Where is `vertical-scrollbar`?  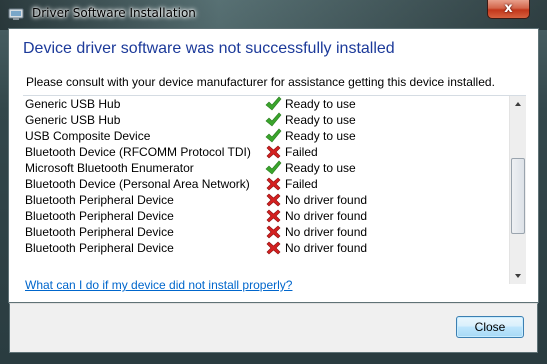
vertical-scrollbar is located at coordinates (517, 190).